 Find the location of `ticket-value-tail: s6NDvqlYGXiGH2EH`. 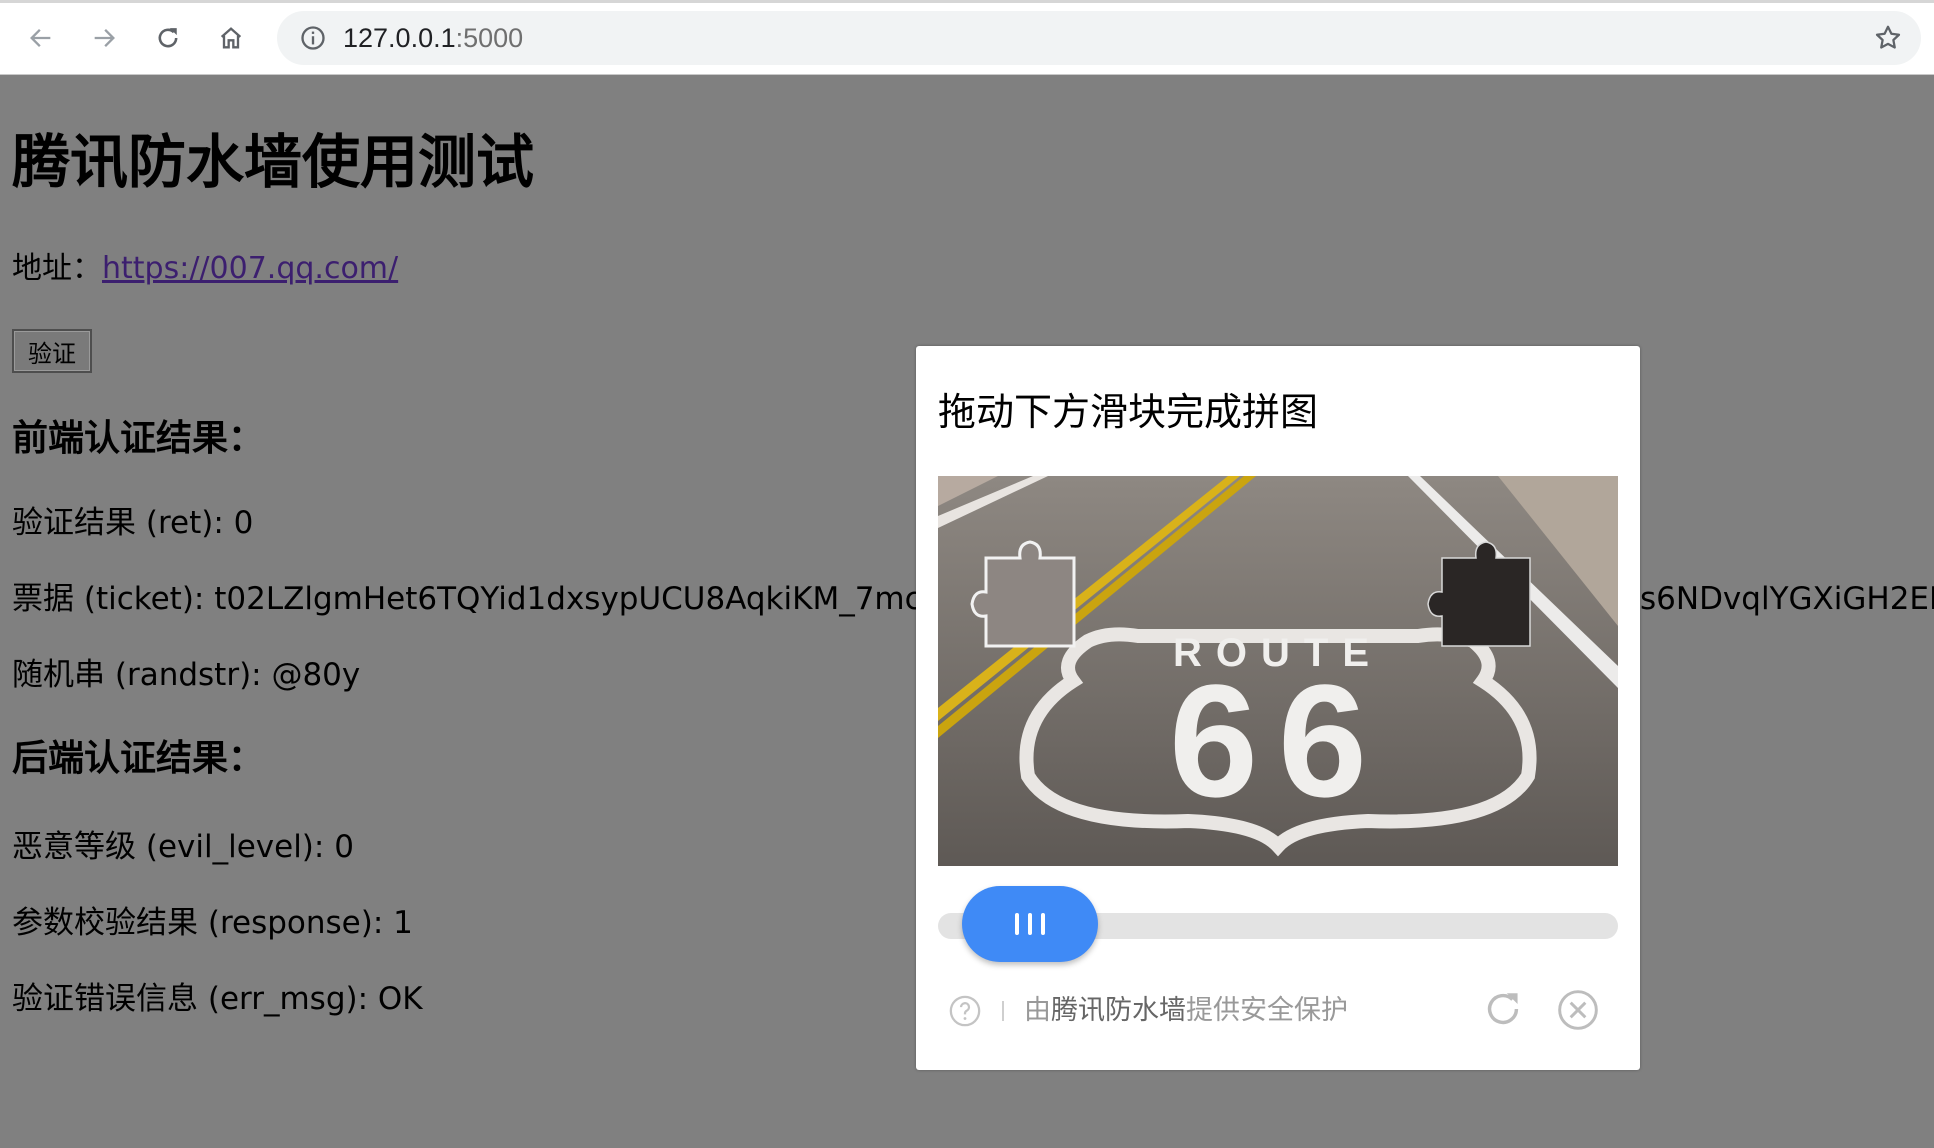

ticket-value-tail: s6NDvqlYGXiGH2EH is located at coordinates (1787, 599).